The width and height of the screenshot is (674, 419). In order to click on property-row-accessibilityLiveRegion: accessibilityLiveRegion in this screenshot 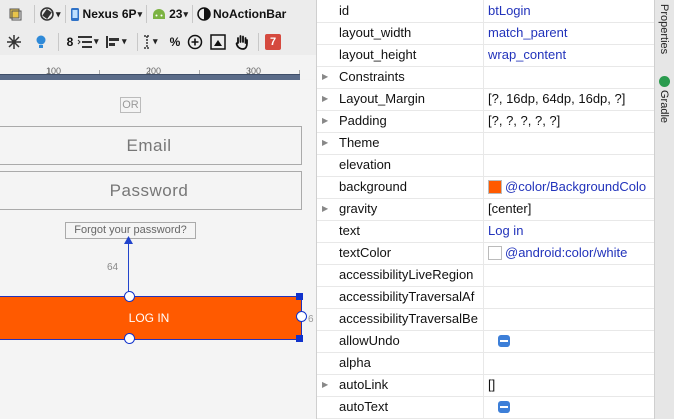, I will do `click(486, 275)`.